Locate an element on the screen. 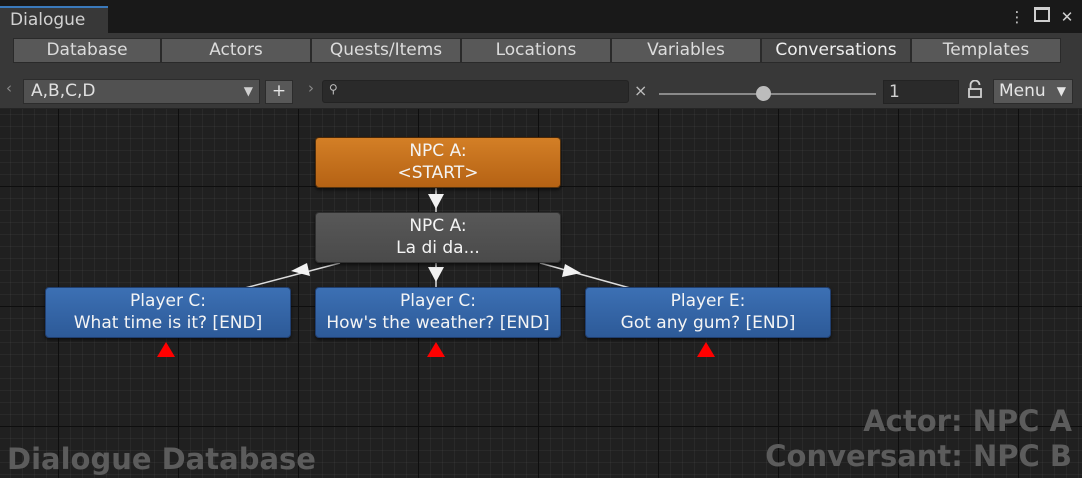  tab-label: Templates is located at coordinates (986, 50).